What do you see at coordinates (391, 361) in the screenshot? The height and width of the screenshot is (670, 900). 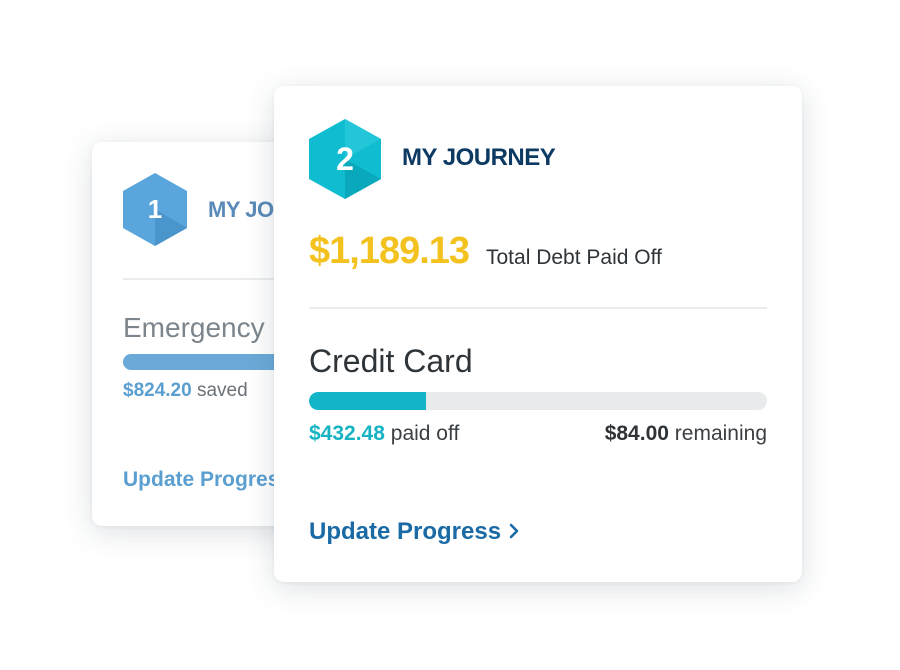 I see `category-title: Credit Card` at bounding box center [391, 361].